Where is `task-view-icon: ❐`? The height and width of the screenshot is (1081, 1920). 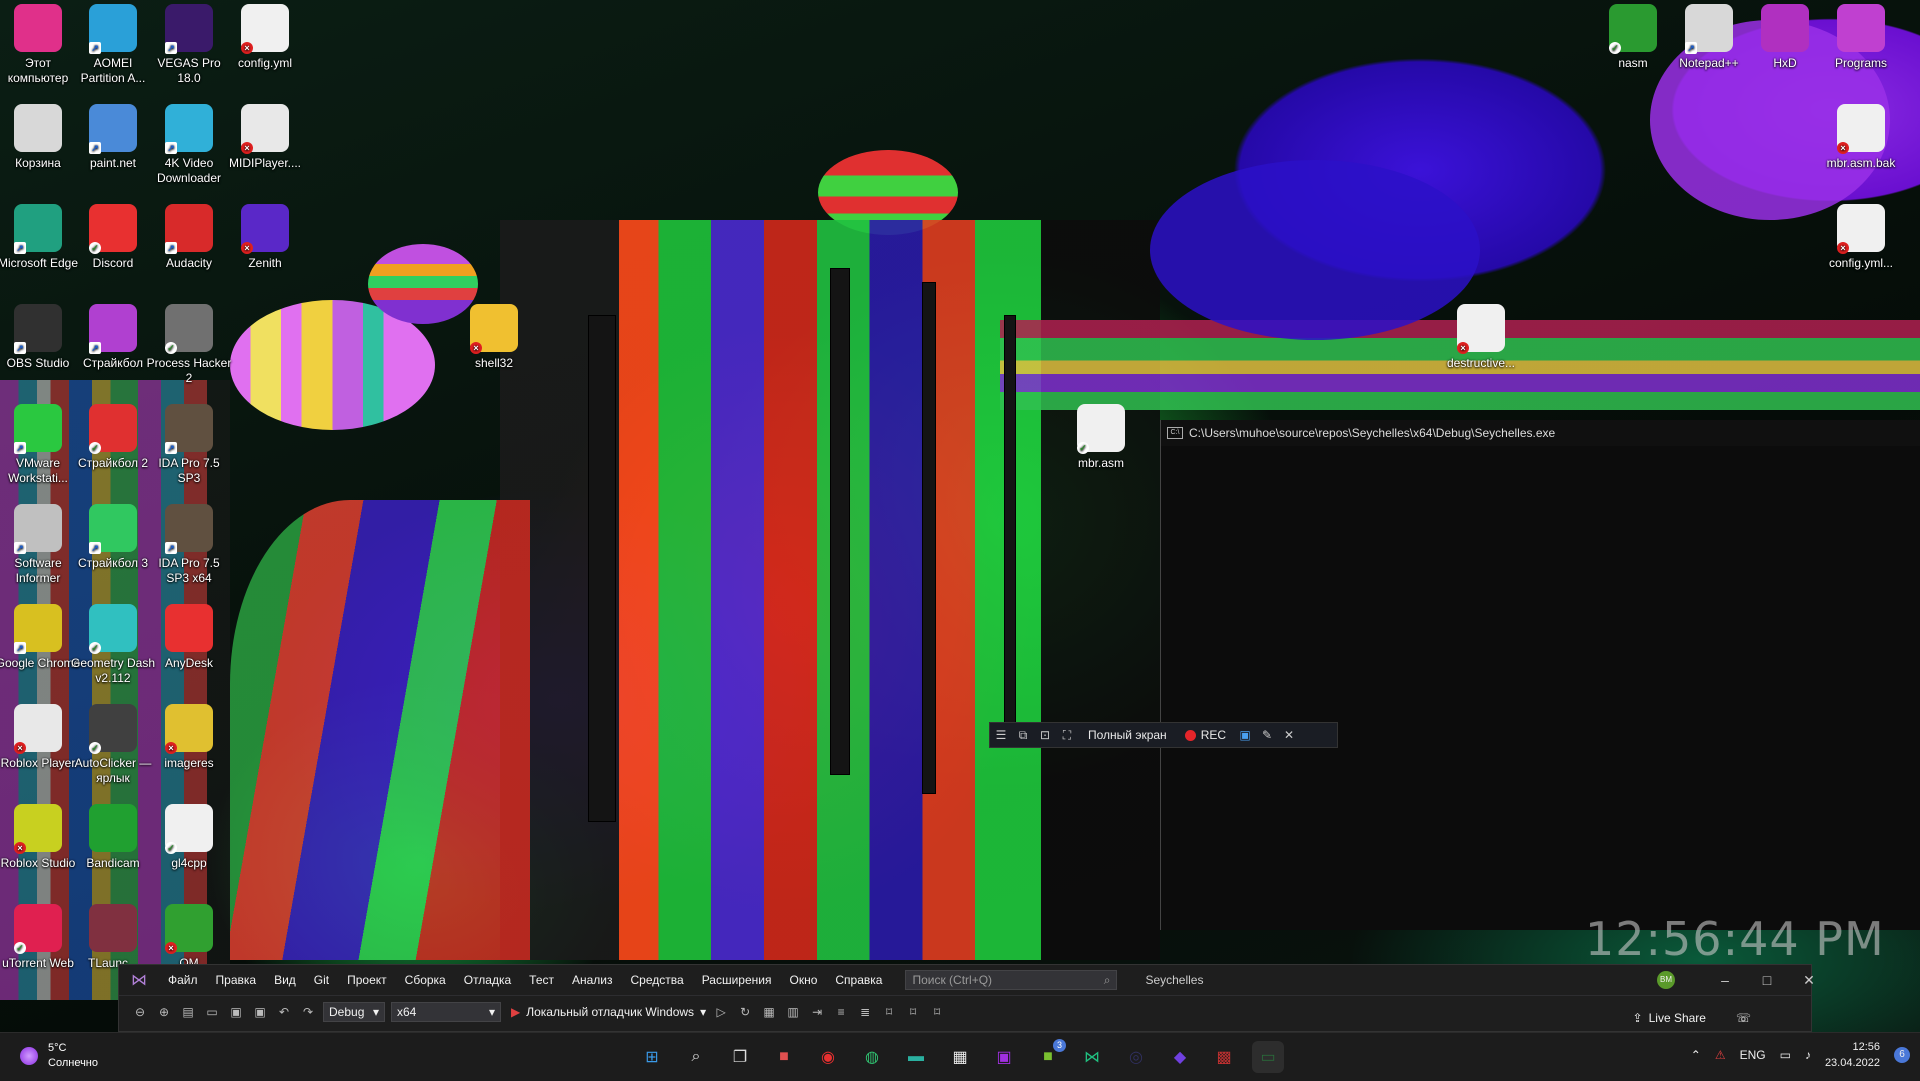
task-view-icon: ❐ is located at coordinates (740, 1057).